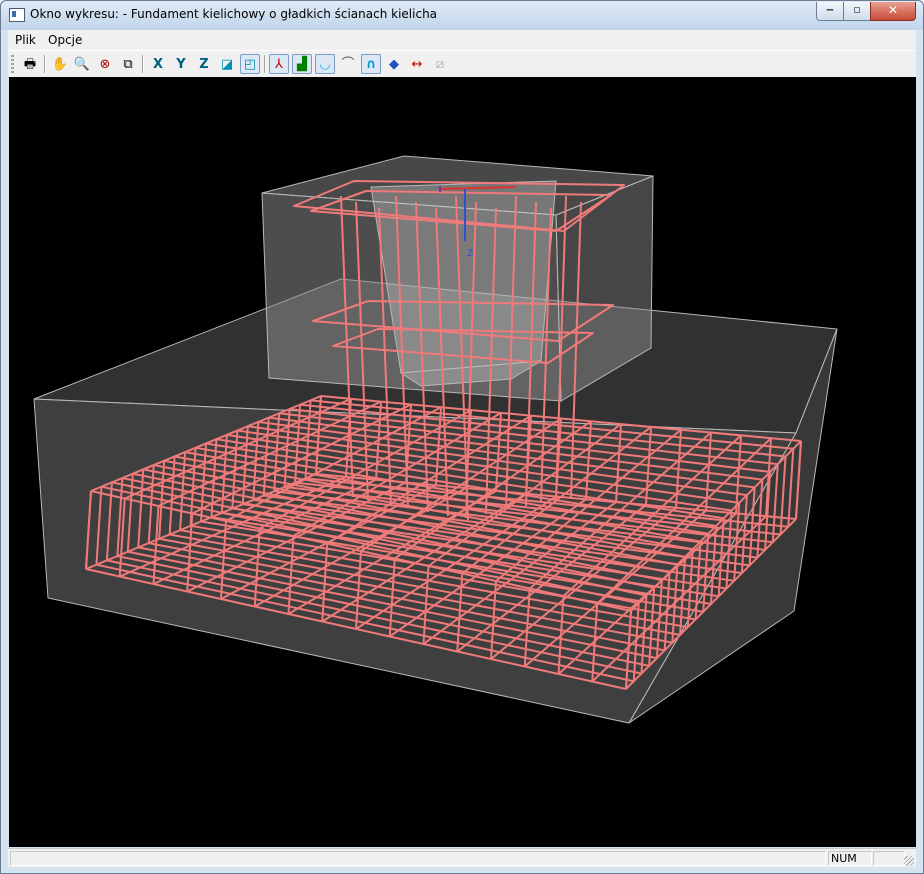 The height and width of the screenshot is (874, 924). What do you see at coordinates (25, 40) in the screenshot?
I see `menu-plik: Plik` at bounding box center [25, 40].